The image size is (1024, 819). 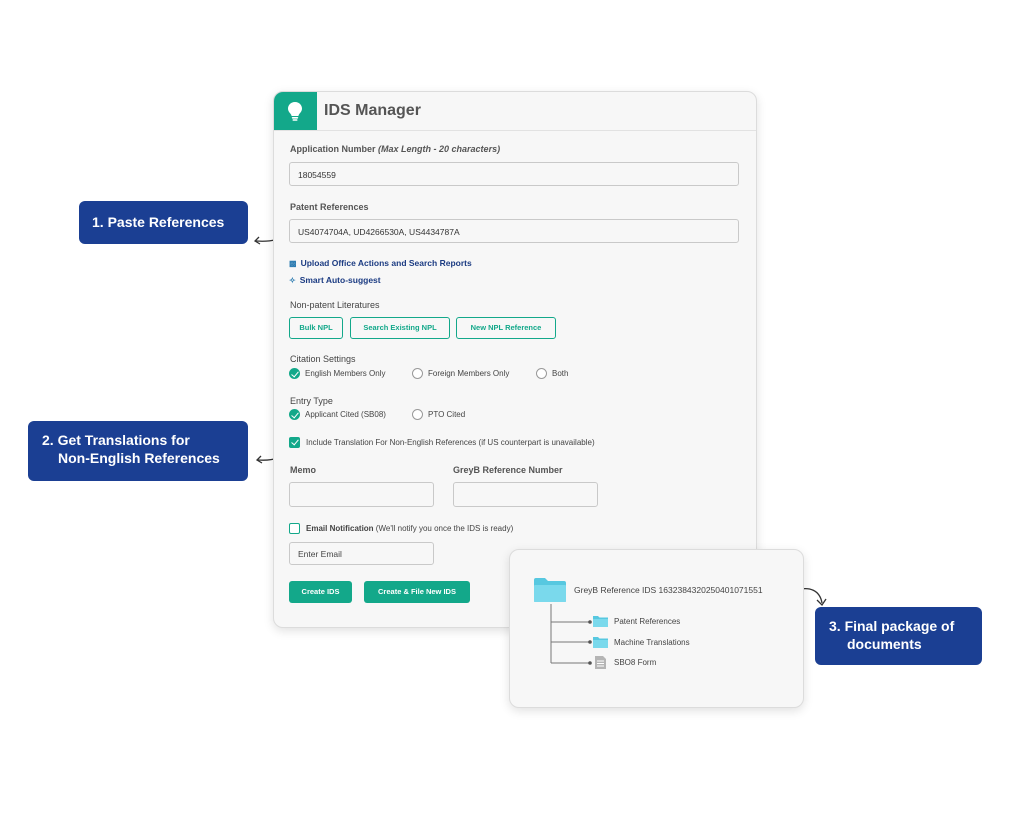 What do you see at coordinates (884, 644) in the screenshot?
I see `callout-final-line2: documents` at bounding box center [884, 644].